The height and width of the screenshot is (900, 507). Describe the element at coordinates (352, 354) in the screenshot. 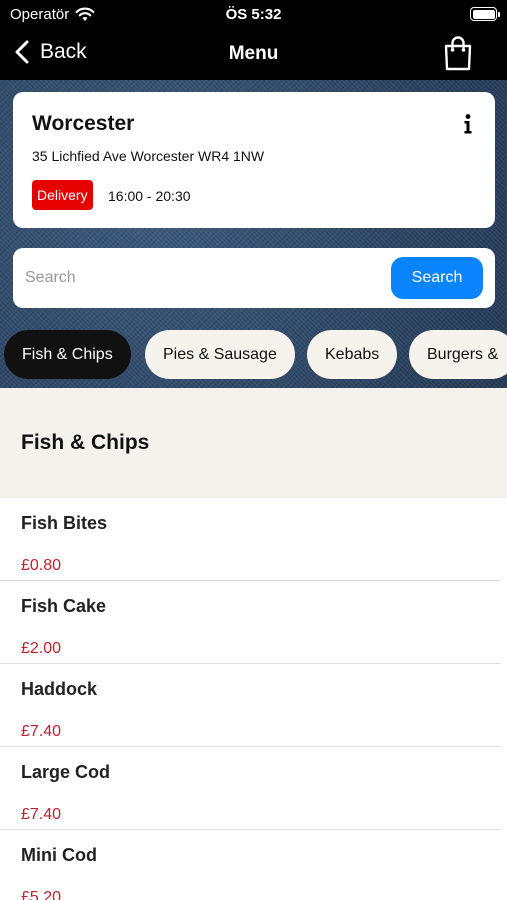

I see `category-tab-kebabs: Kebabs` at that location.